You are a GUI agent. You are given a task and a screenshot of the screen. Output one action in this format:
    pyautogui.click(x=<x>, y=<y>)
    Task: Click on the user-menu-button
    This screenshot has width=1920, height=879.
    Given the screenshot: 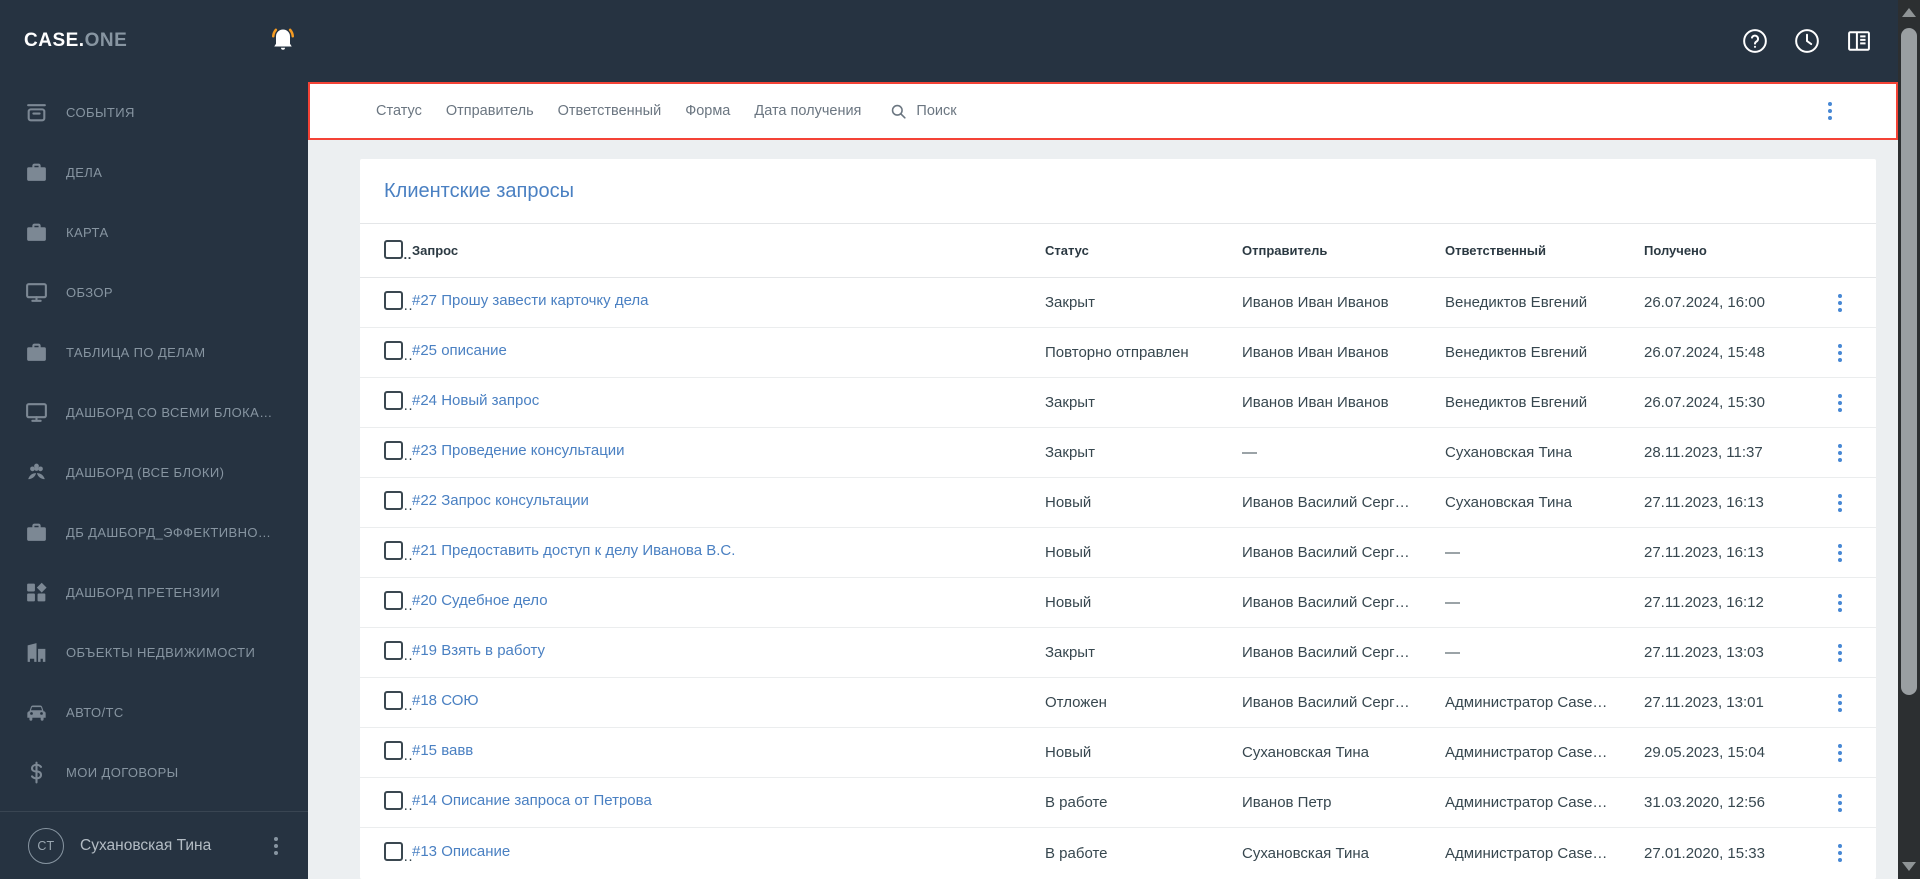 What is the action you would take?
    pyautogui.click(x=276, y=846)
    